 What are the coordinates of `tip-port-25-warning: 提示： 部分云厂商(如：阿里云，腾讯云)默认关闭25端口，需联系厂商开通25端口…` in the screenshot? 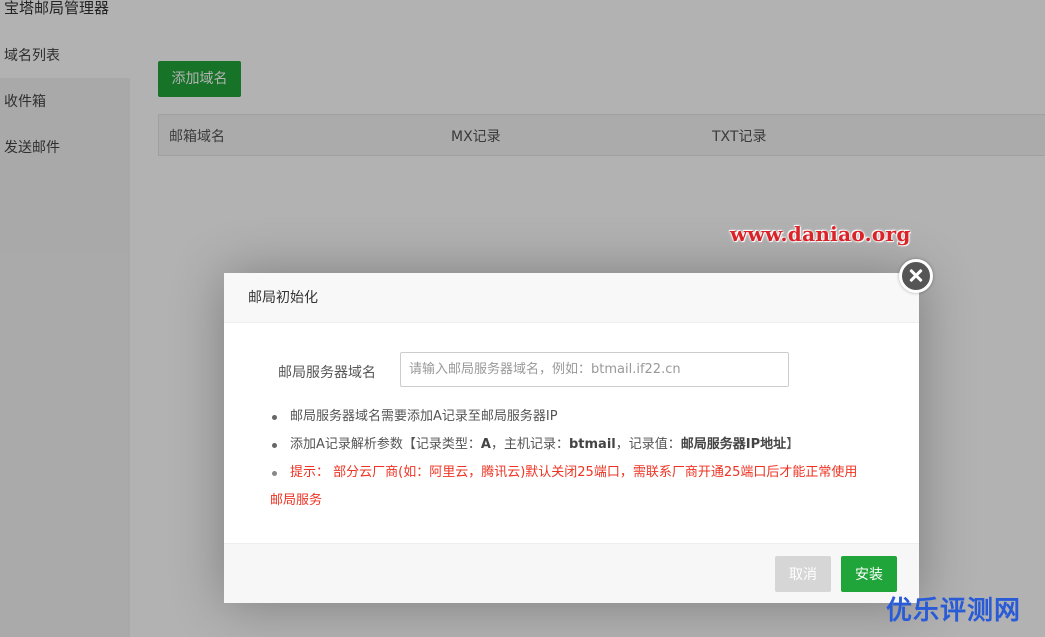 It's located at (570, 487).